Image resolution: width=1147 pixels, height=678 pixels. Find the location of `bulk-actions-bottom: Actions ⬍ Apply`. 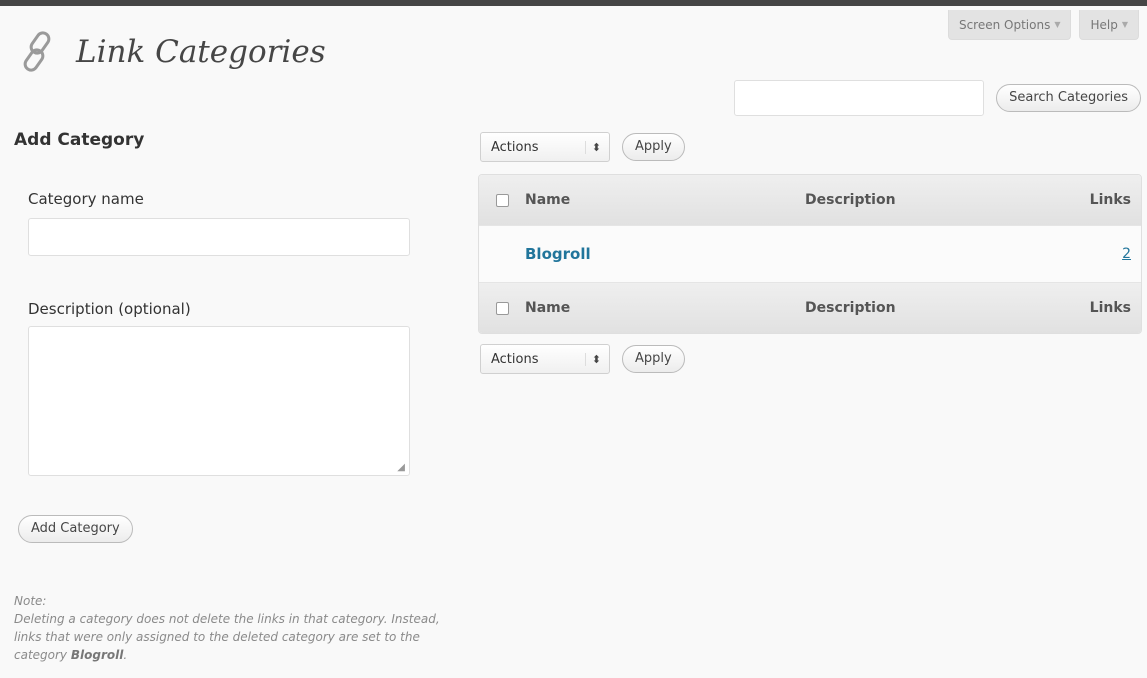

bulk-actions-bottom: Actions ⬍ Apply is located at coordinates (582, 359).